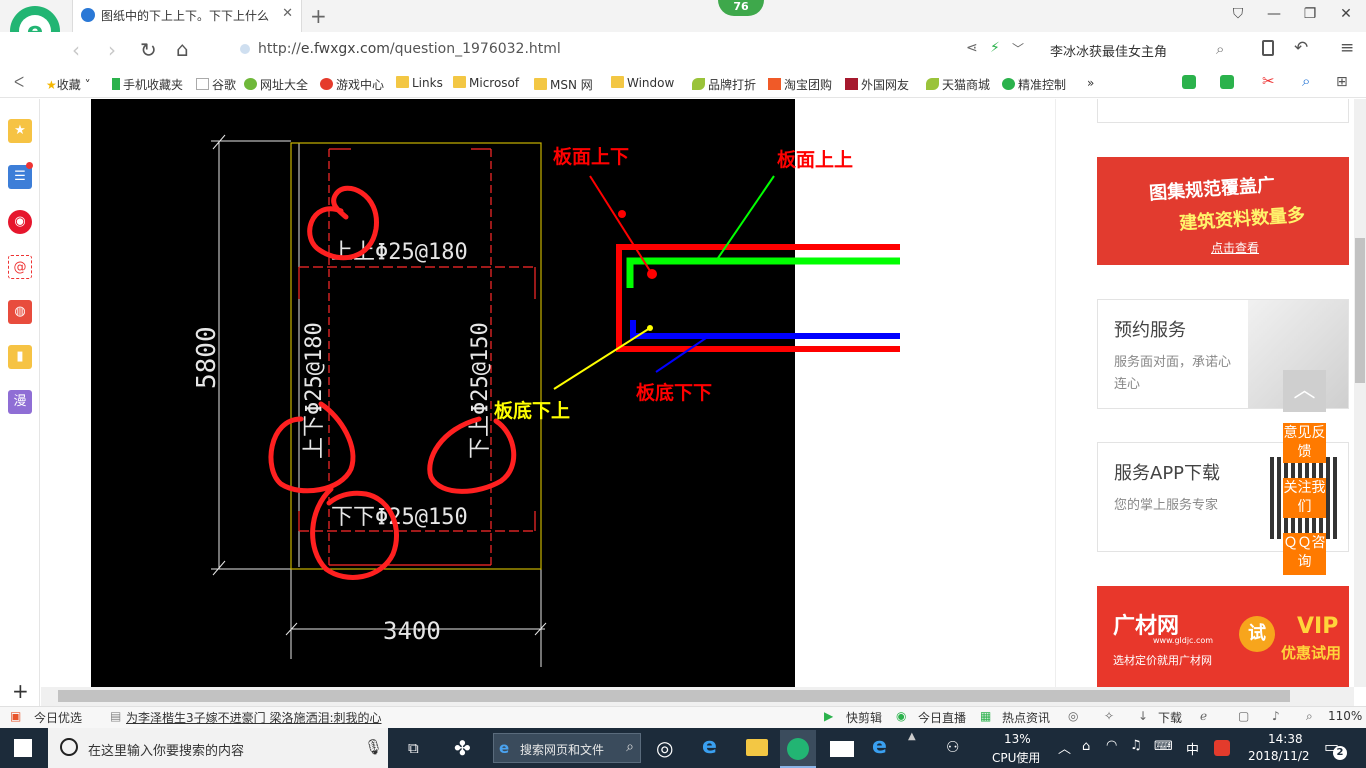 This screenshot has width=1366, height=768. Describe the element at coordinates (724, 84) in the screenshot. I see `bookmark-brand-sale: 品牌打折` at that location.